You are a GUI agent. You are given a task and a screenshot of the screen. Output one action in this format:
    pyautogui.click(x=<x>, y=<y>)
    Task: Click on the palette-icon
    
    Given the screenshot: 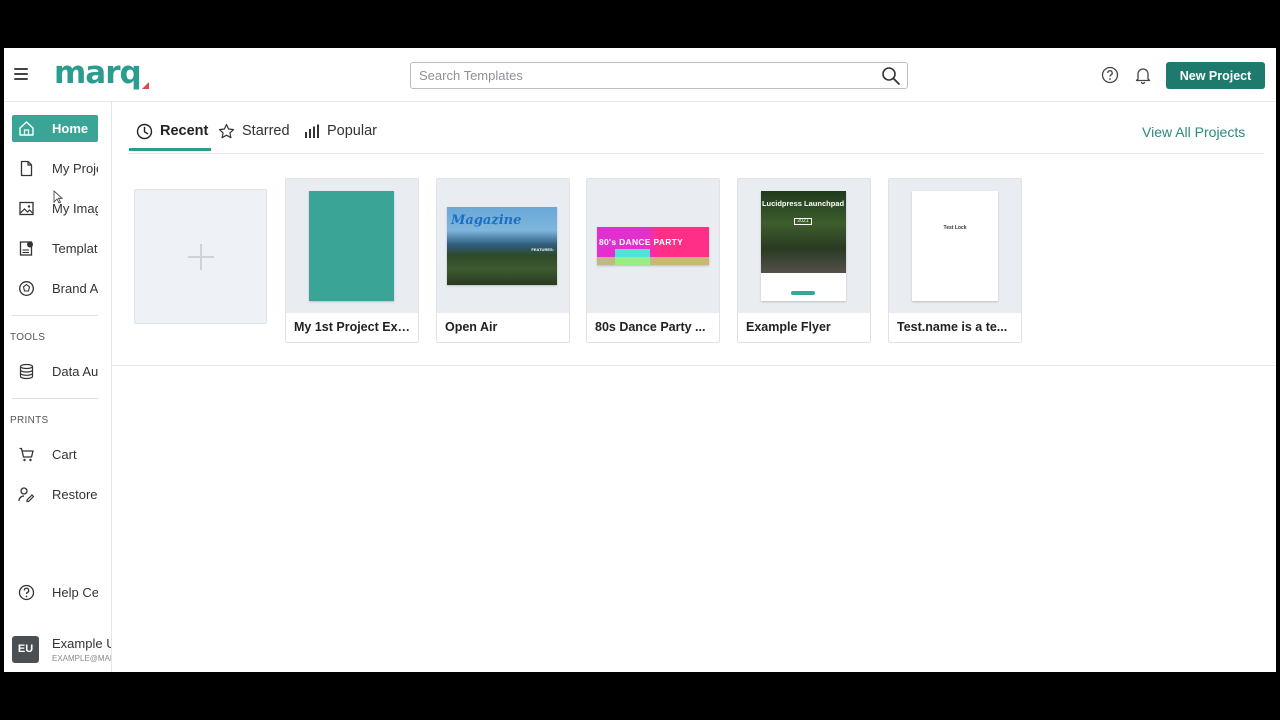 What is the action you would take?
    pyautogui.click(x=26, y=288)
    